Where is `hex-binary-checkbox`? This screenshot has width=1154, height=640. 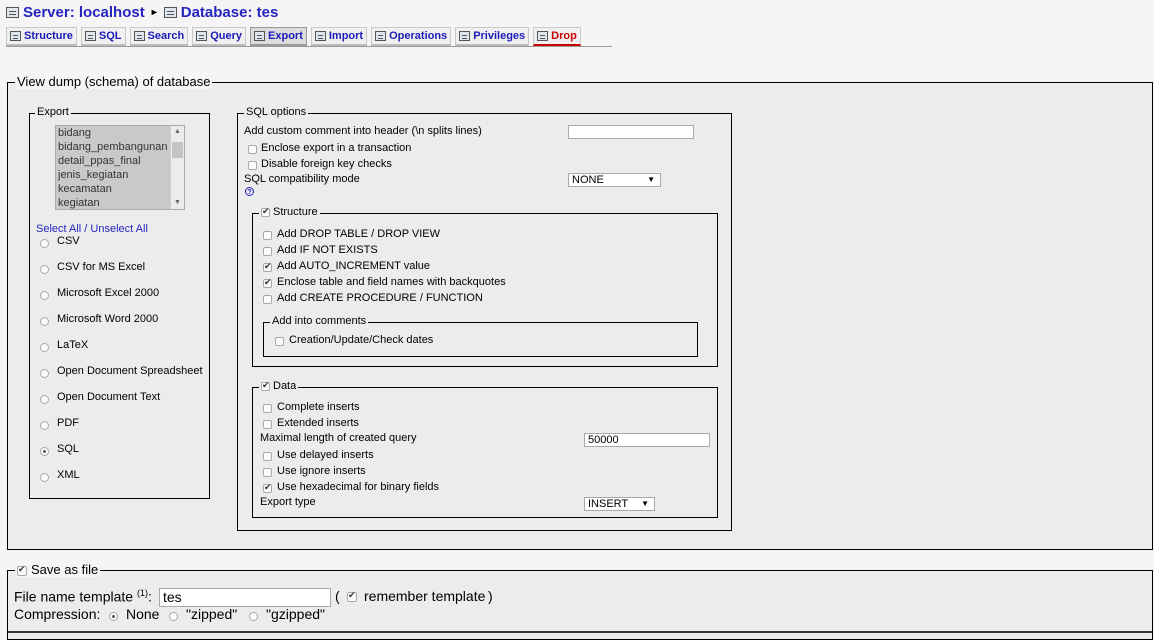
hex-binary-checkbox is located at coordinates (267, 487).